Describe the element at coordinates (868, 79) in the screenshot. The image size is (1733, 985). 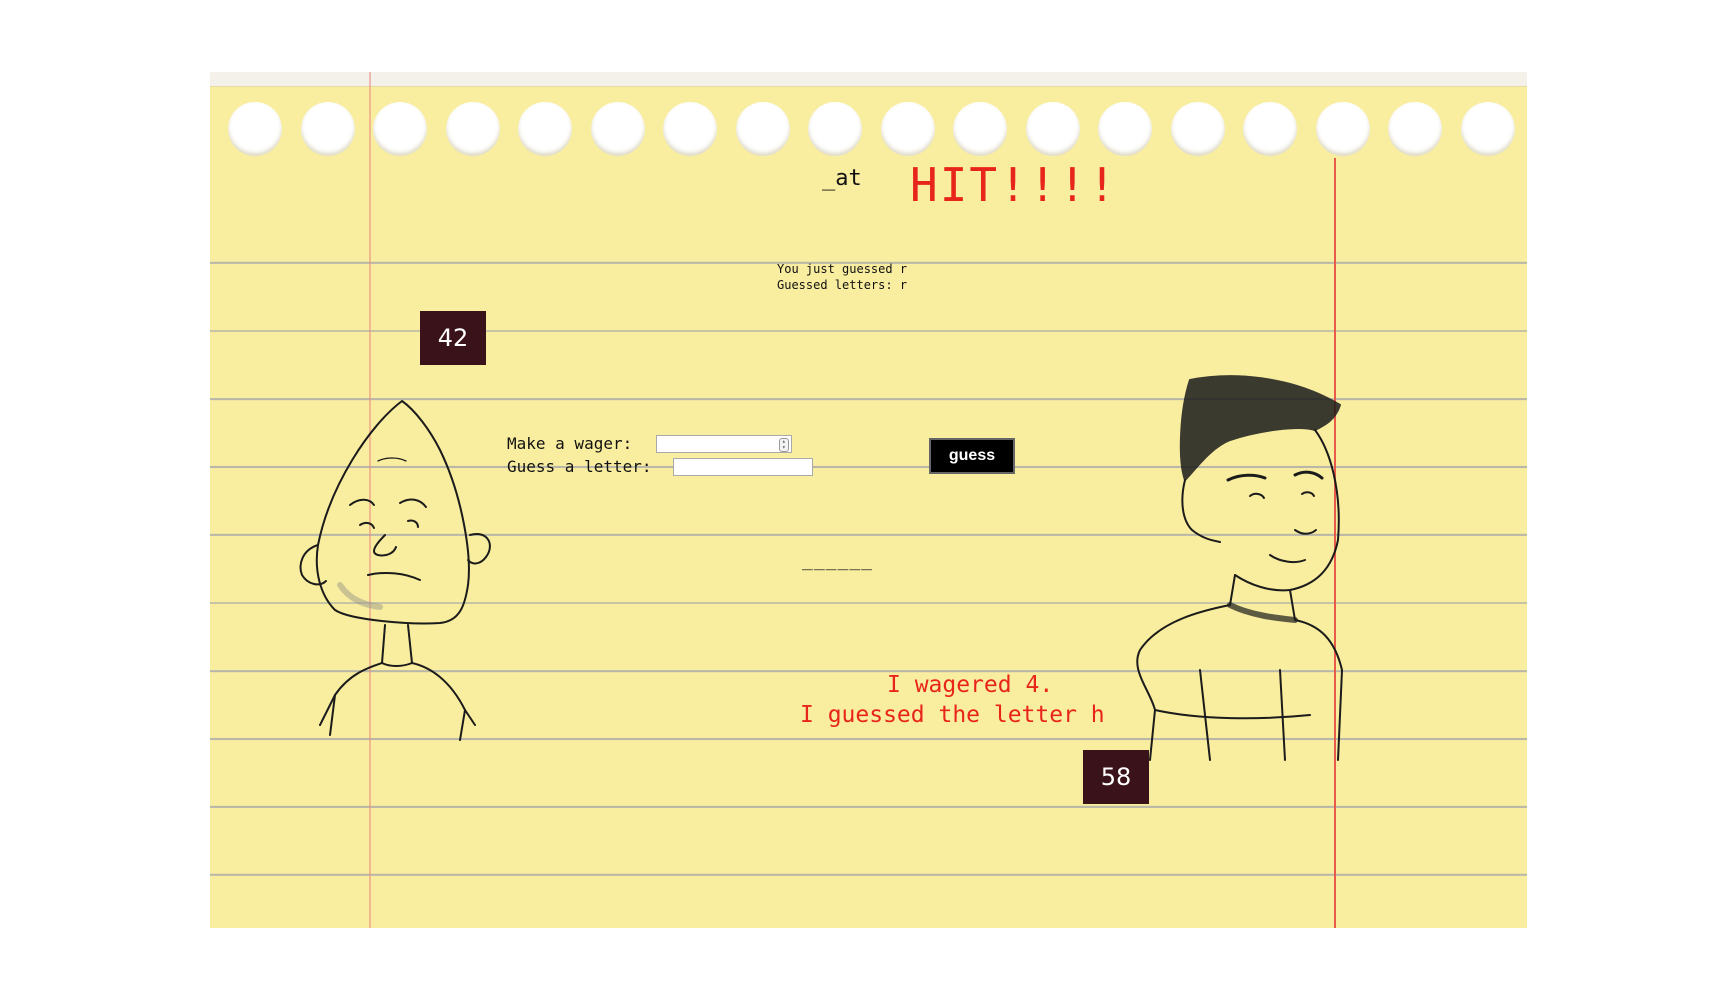
I see `torn-edge` at that location.